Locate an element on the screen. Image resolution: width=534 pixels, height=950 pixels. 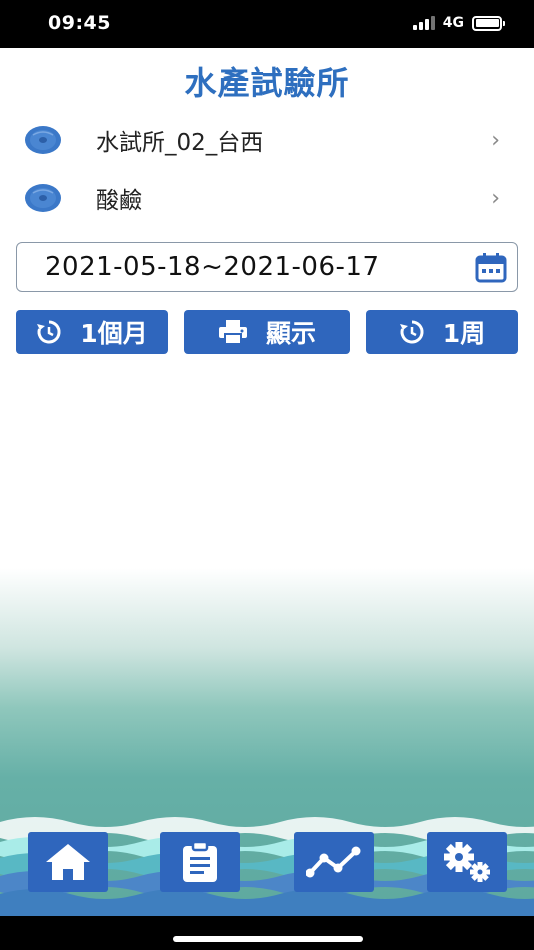
status-time: 09:45 is located at coordinates (79, 23).